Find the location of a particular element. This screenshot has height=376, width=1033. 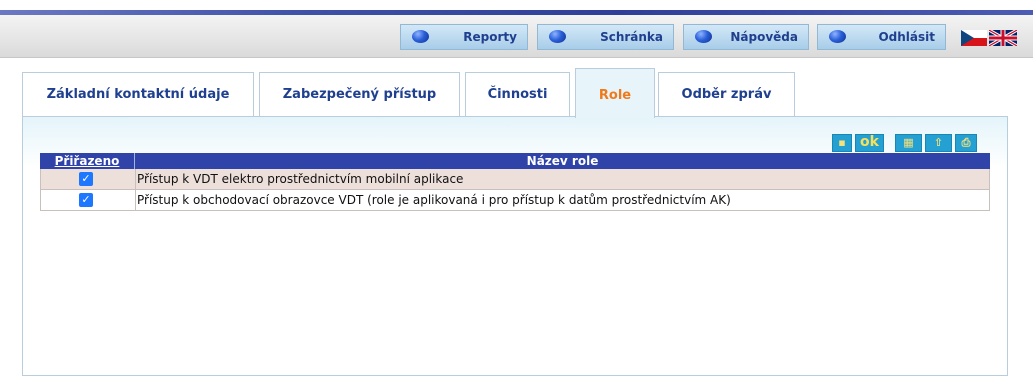

uk-flag-icon is located at coordinates (1003, 38).